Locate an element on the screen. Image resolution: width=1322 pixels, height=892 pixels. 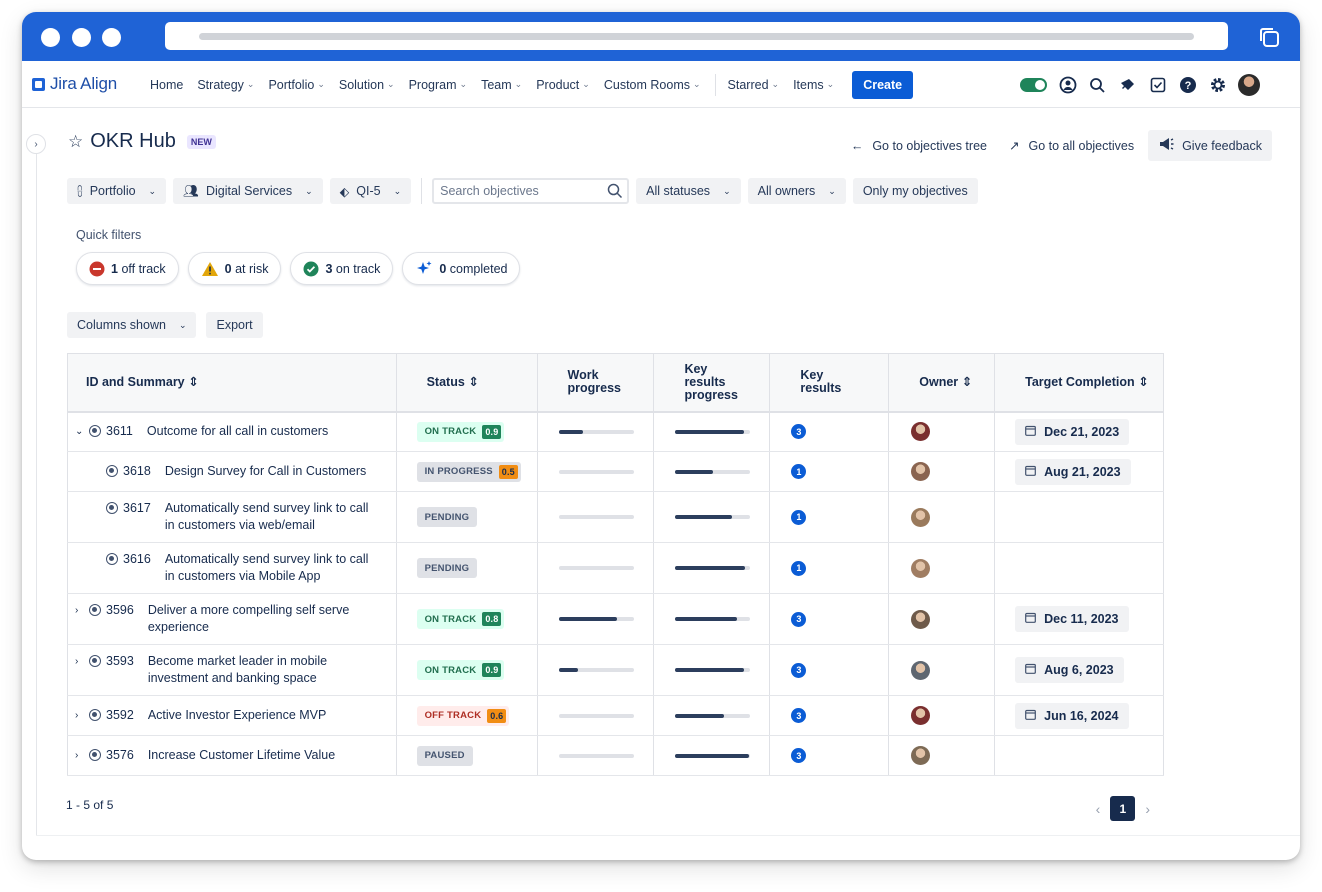
address-bar is located at coordinates (696, 36).